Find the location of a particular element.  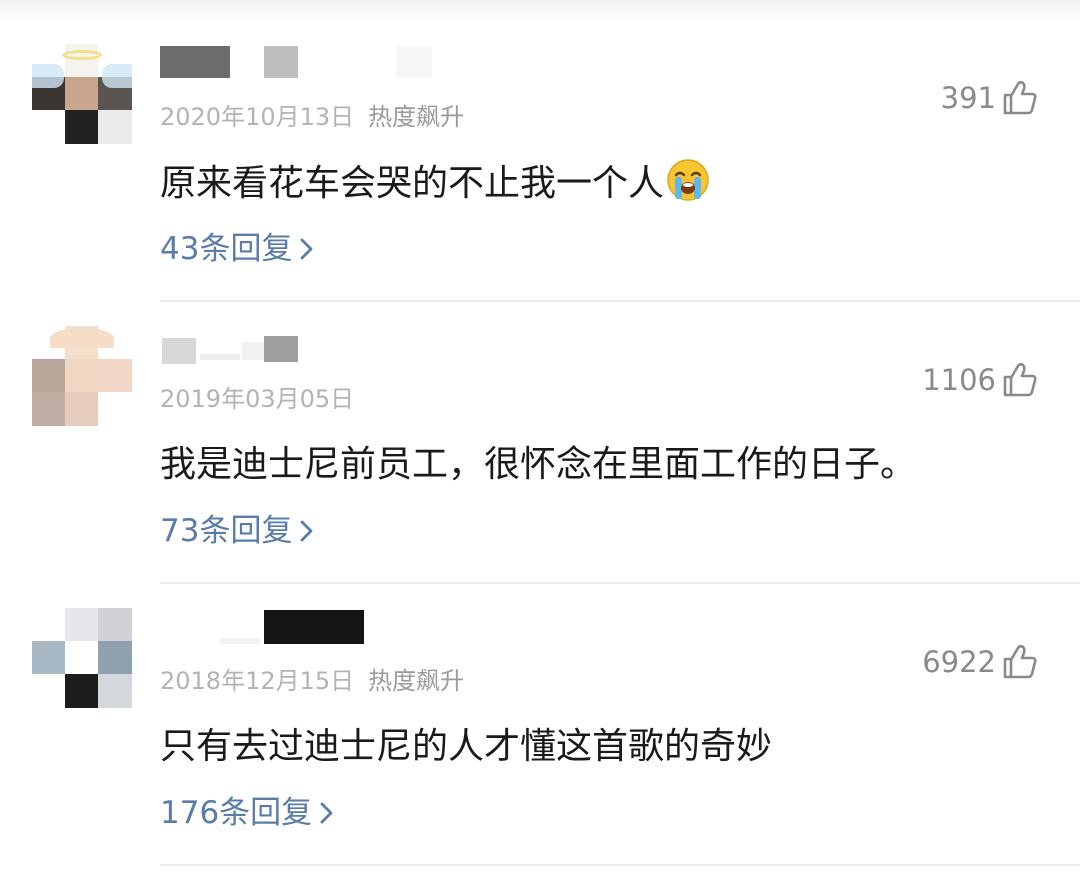

replies-count: 43条回复 is located at coordinates (226, 249).